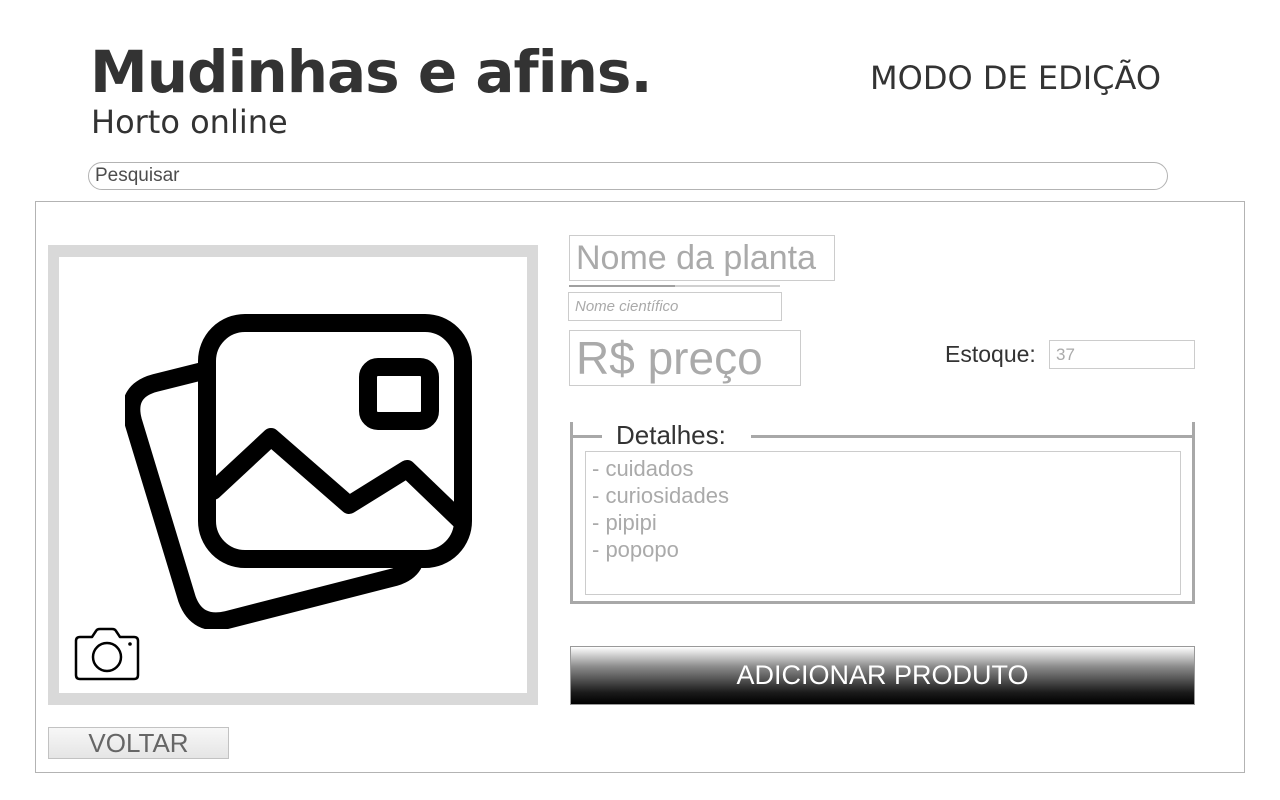 The height and width of the screenshot is (800, 1280). What do you see at coordinates (189, 122) in the screenshot?
I see `brand-subtitle: Horto online` at bounding box center [189, 122].